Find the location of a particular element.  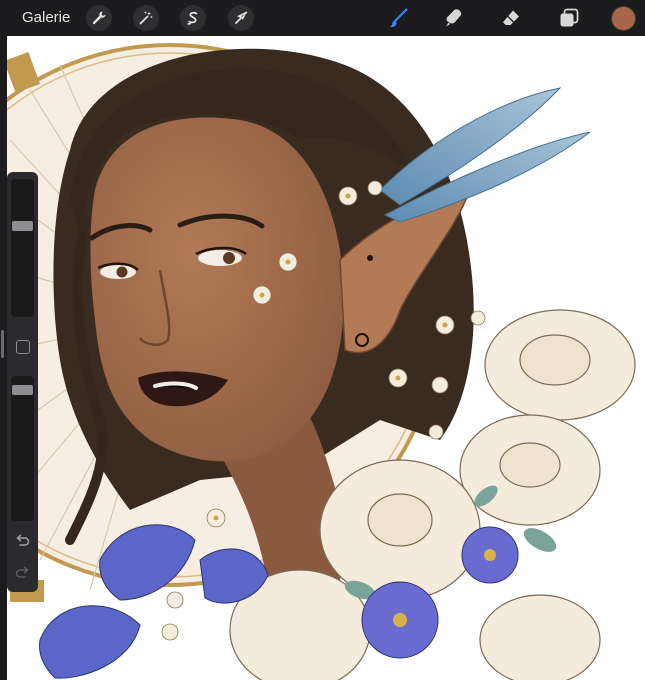

brush-icon is located at coordinates (398, 18).